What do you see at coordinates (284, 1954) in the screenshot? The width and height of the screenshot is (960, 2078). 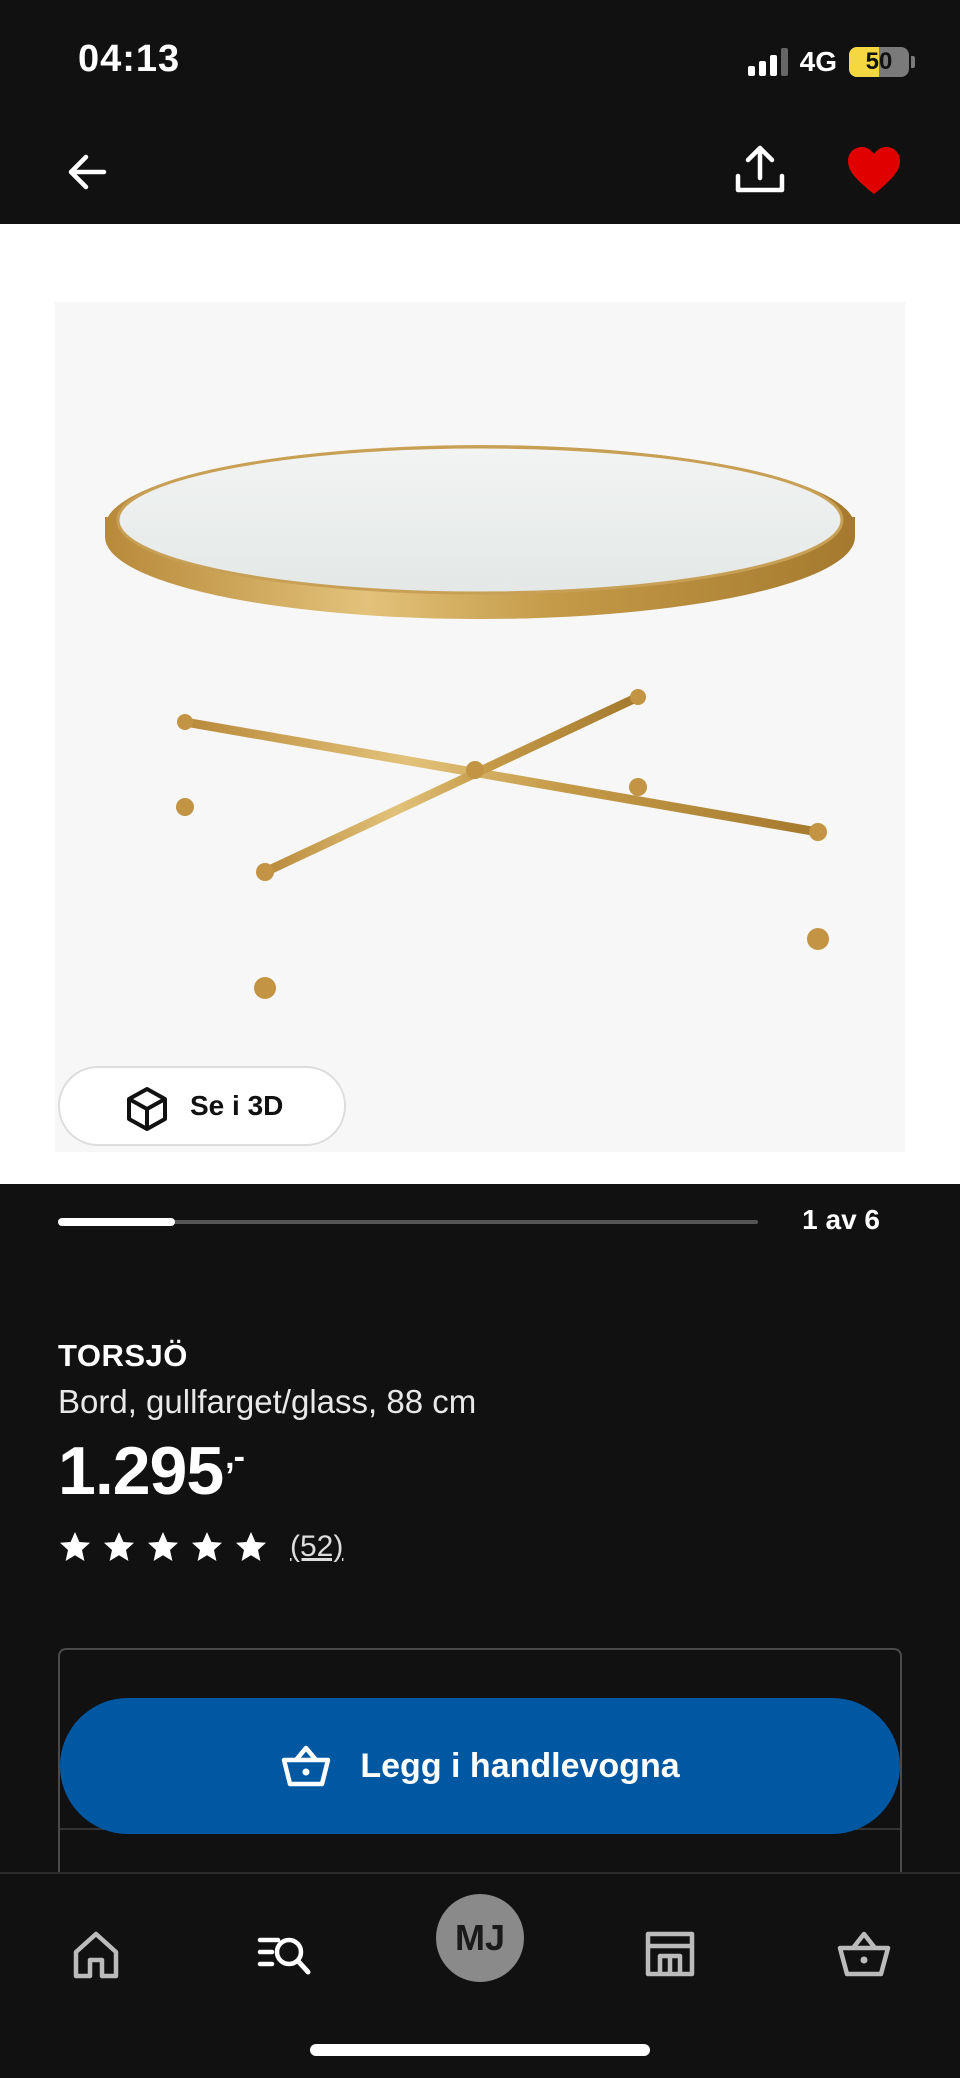 I see `search-list-icon` at bounding box center [284, 1954].